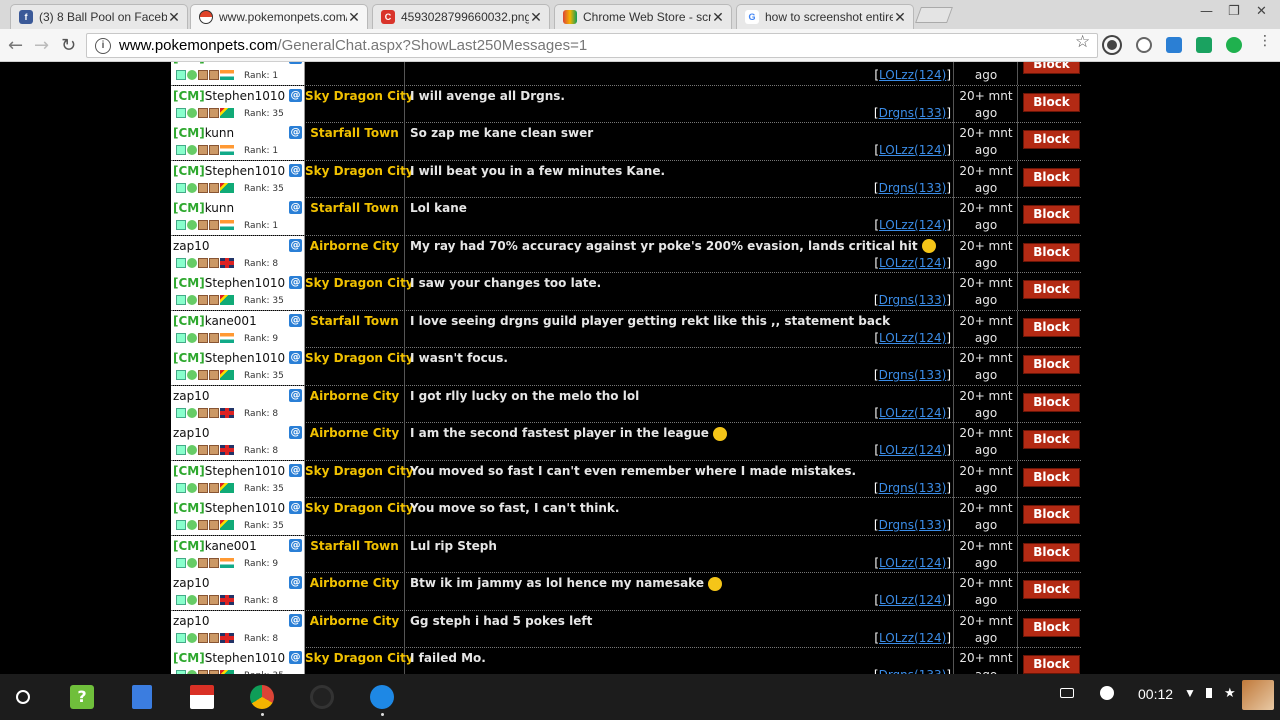 This screenshot has height=720, width=1280. What do you see at coordinates (215, 546) in the screenshot?
I see `username: [CM]kane001` at bounding box center [215, 546].